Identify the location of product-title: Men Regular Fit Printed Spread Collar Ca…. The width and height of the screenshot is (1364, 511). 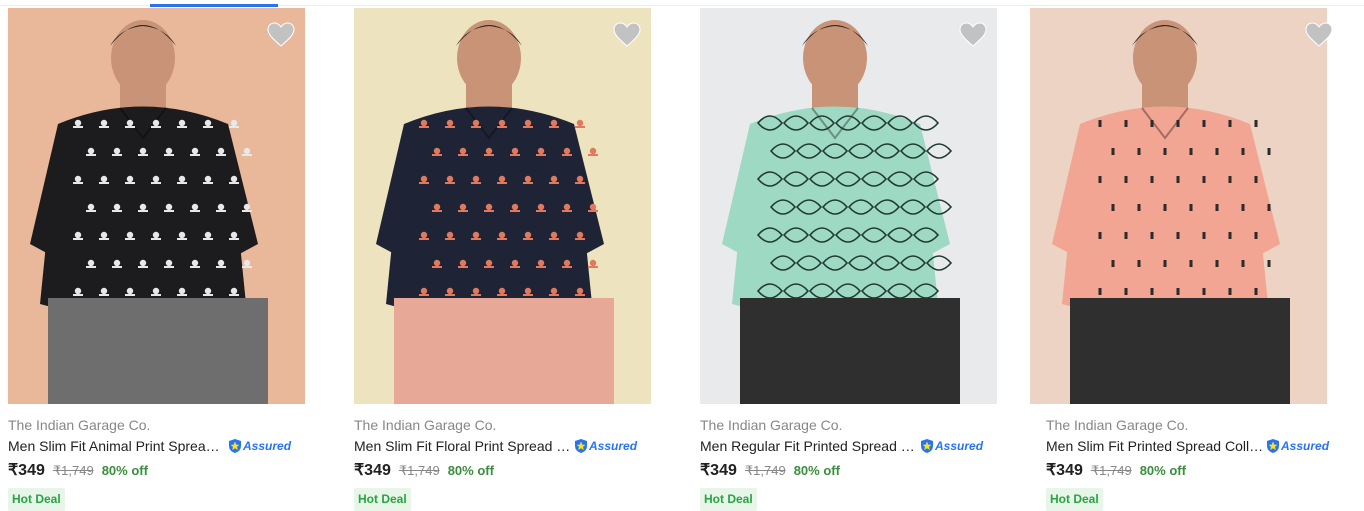
(809, 446).